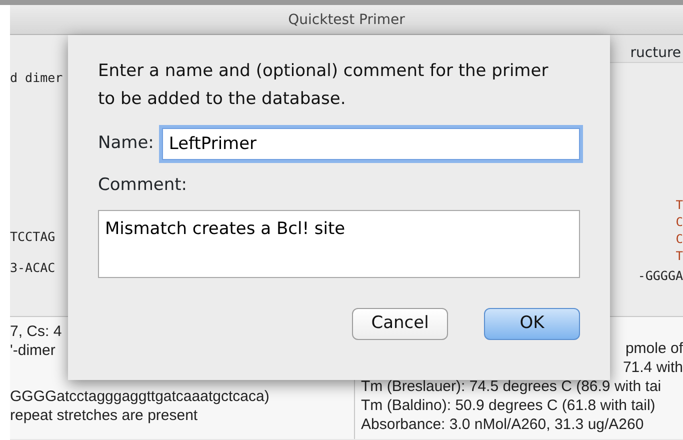 The image size is (683, 440). What do you see at coordinates (143, 185) in the screenshot?
I see `comment-label: Comment:` at bounding box center [143, 185].